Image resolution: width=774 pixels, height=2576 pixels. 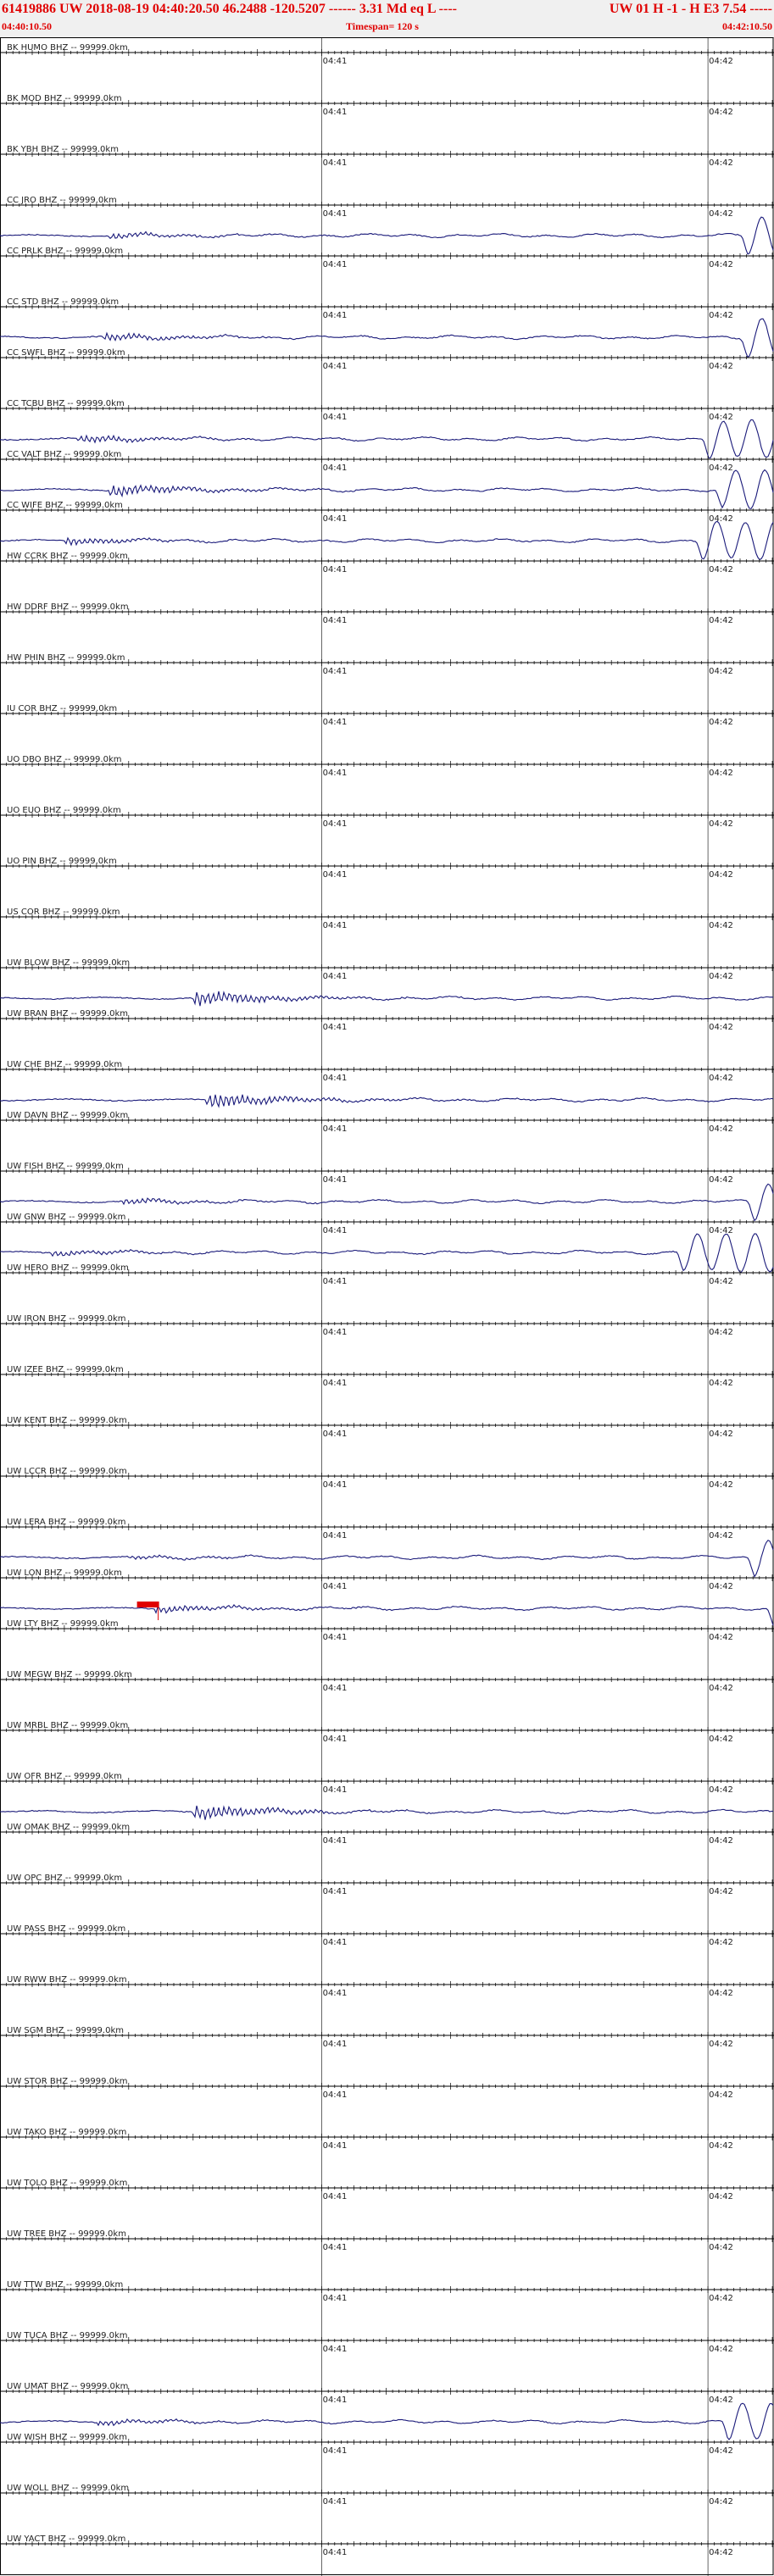 I want to click on channel-label: UW IRON BHZ -- 99999.0km, so click(x=66, y=1319).